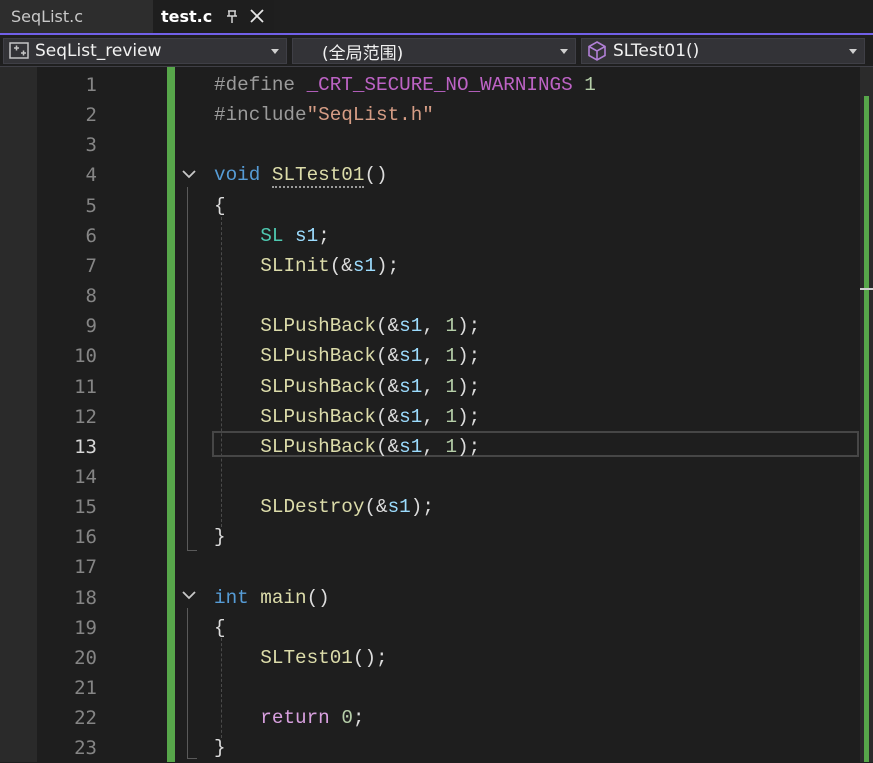  What do you see at coordinates (145, 51) in the screenshot?
I see `project-dropdown: SeqList_review` at bounding box center [145, 51].